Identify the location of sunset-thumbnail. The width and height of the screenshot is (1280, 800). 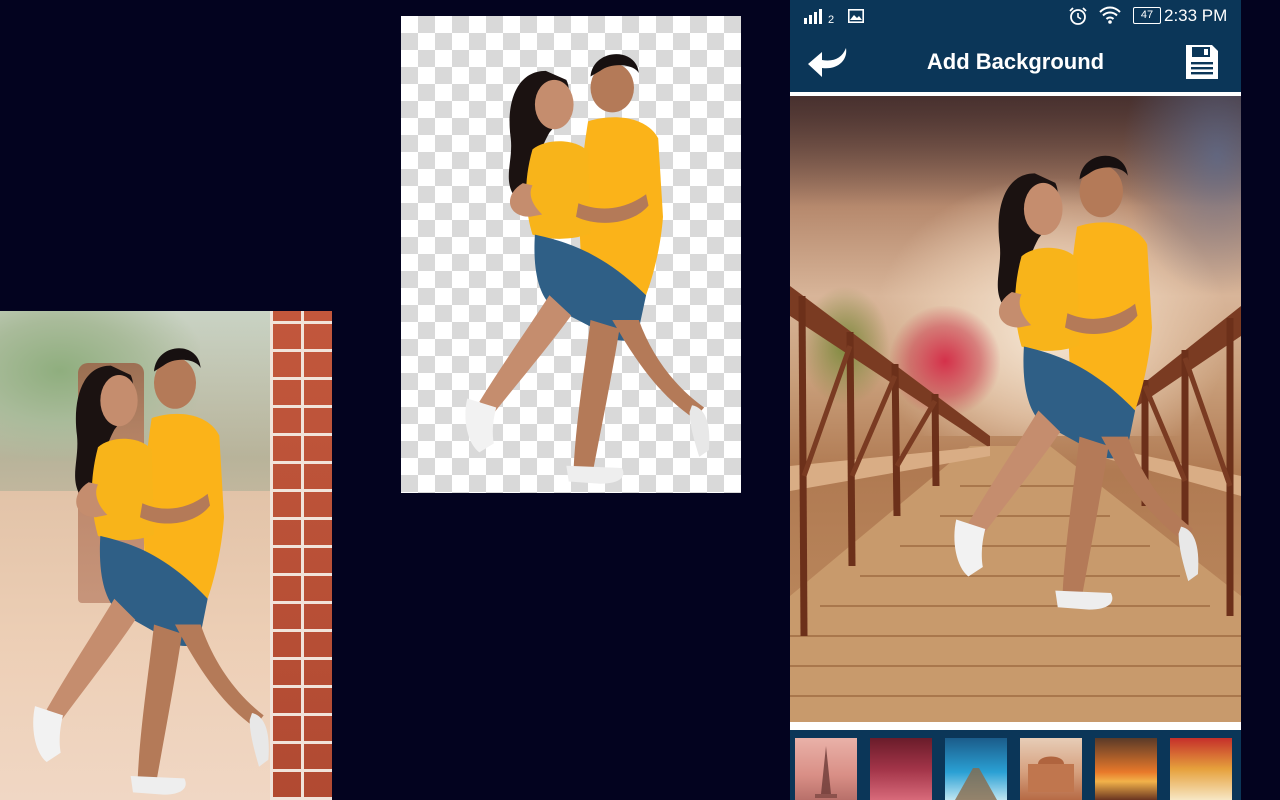
(1126, 769).